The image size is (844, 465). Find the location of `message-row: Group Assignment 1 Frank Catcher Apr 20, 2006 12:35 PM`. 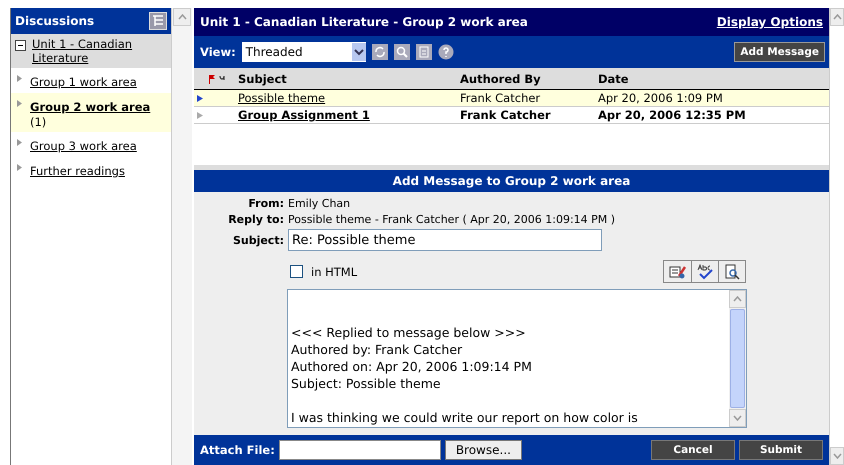

message-row: Group Assignment 1 Frank Catcher Apr 20, 2006 12:35 PM is located at coordinates (511, 115).